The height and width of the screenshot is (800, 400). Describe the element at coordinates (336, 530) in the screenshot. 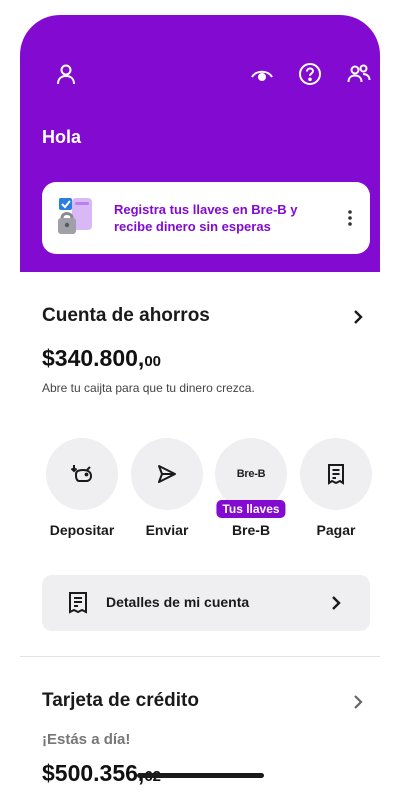

I see `action-label: Pagar` at that location.